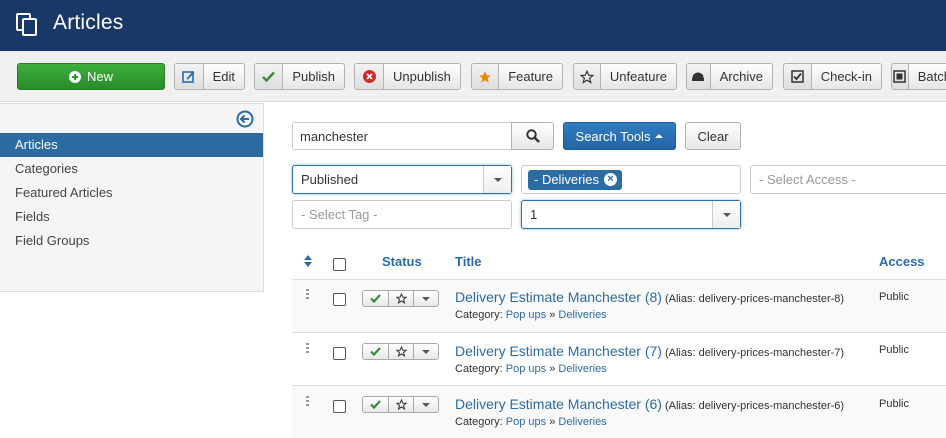 The width and height of the screenshot is (946, 438). Describe the element at coordinates (131, 169) in the screenshot. I see `sidebar-item-categories: Categories` at that location.